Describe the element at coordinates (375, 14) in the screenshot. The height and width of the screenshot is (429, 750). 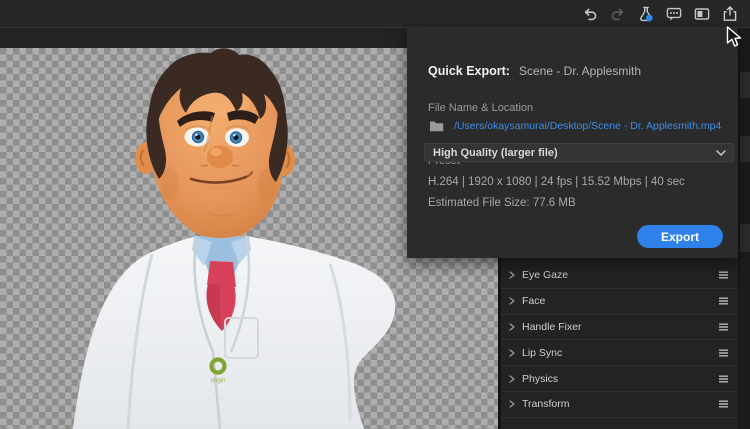
I see `top-toolbar` at that location.